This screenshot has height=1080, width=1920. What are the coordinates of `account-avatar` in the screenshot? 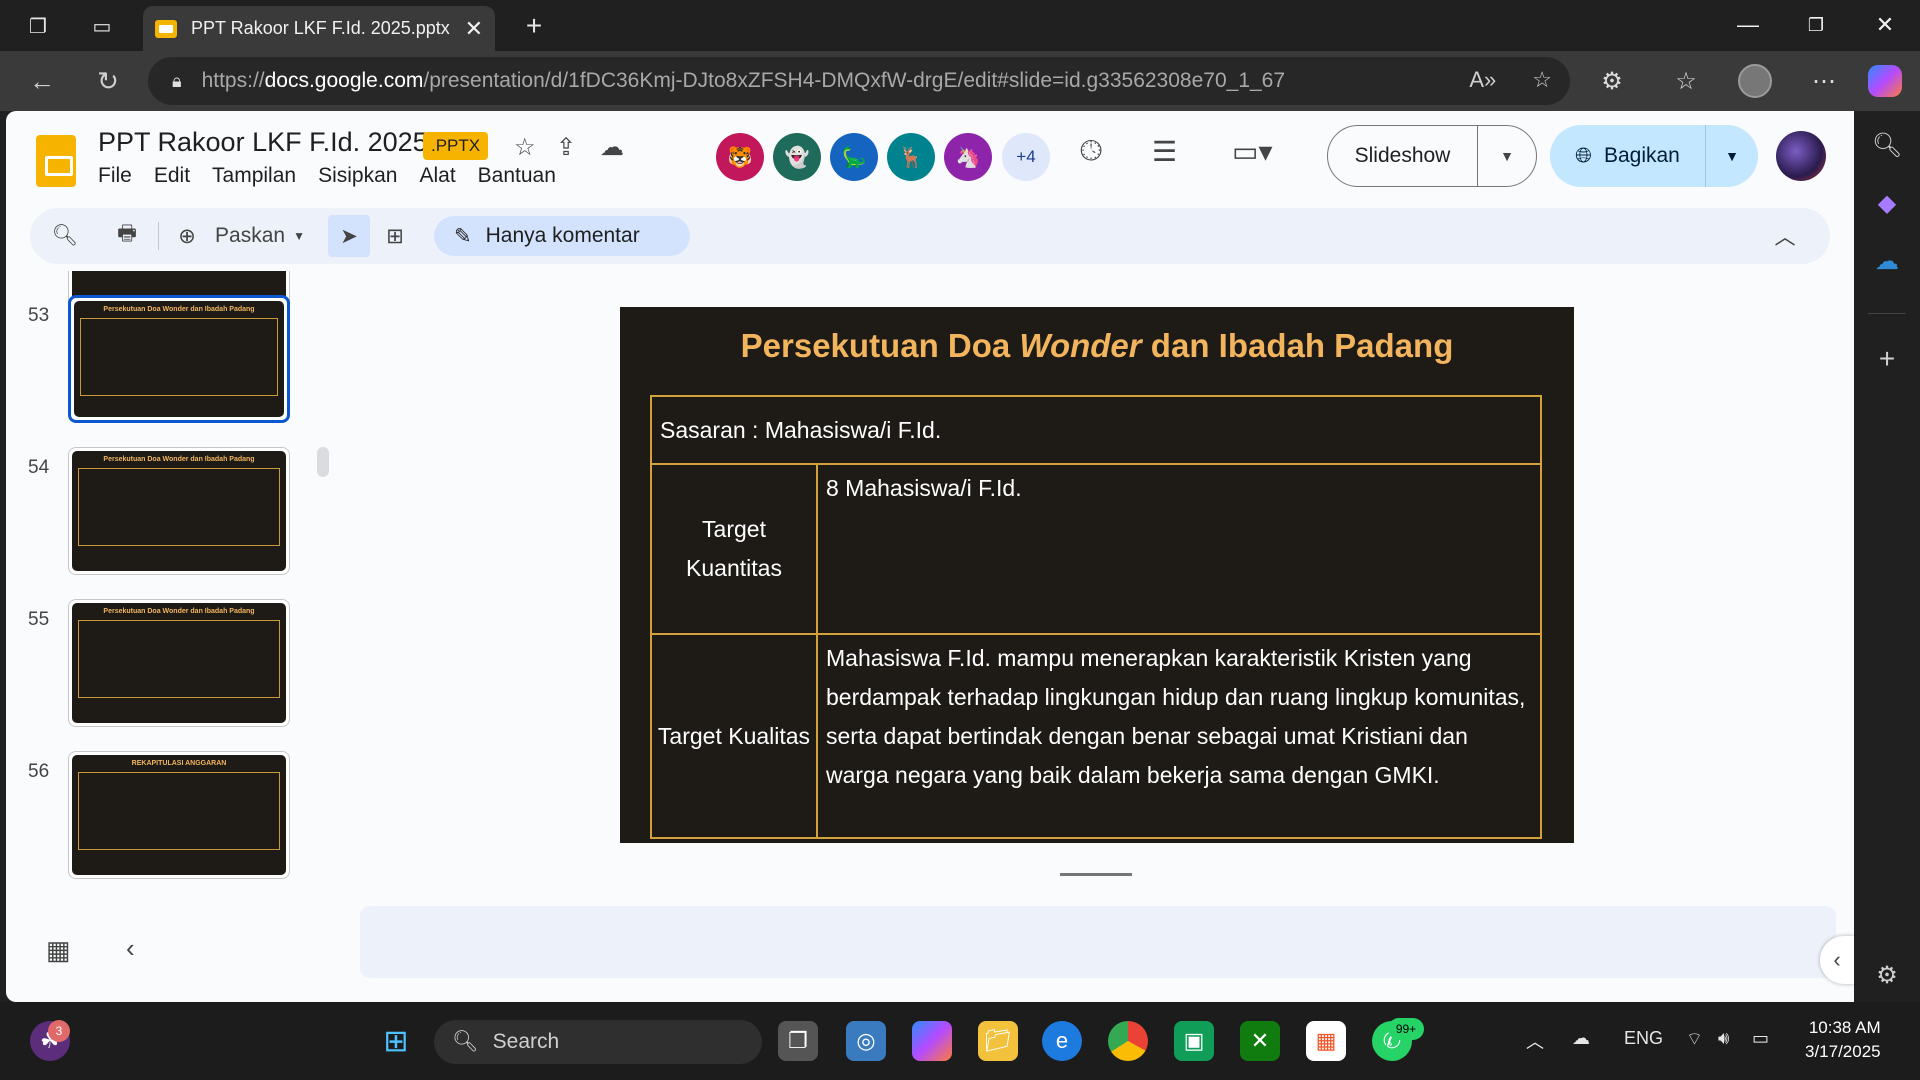 It's located at (1801, 156).